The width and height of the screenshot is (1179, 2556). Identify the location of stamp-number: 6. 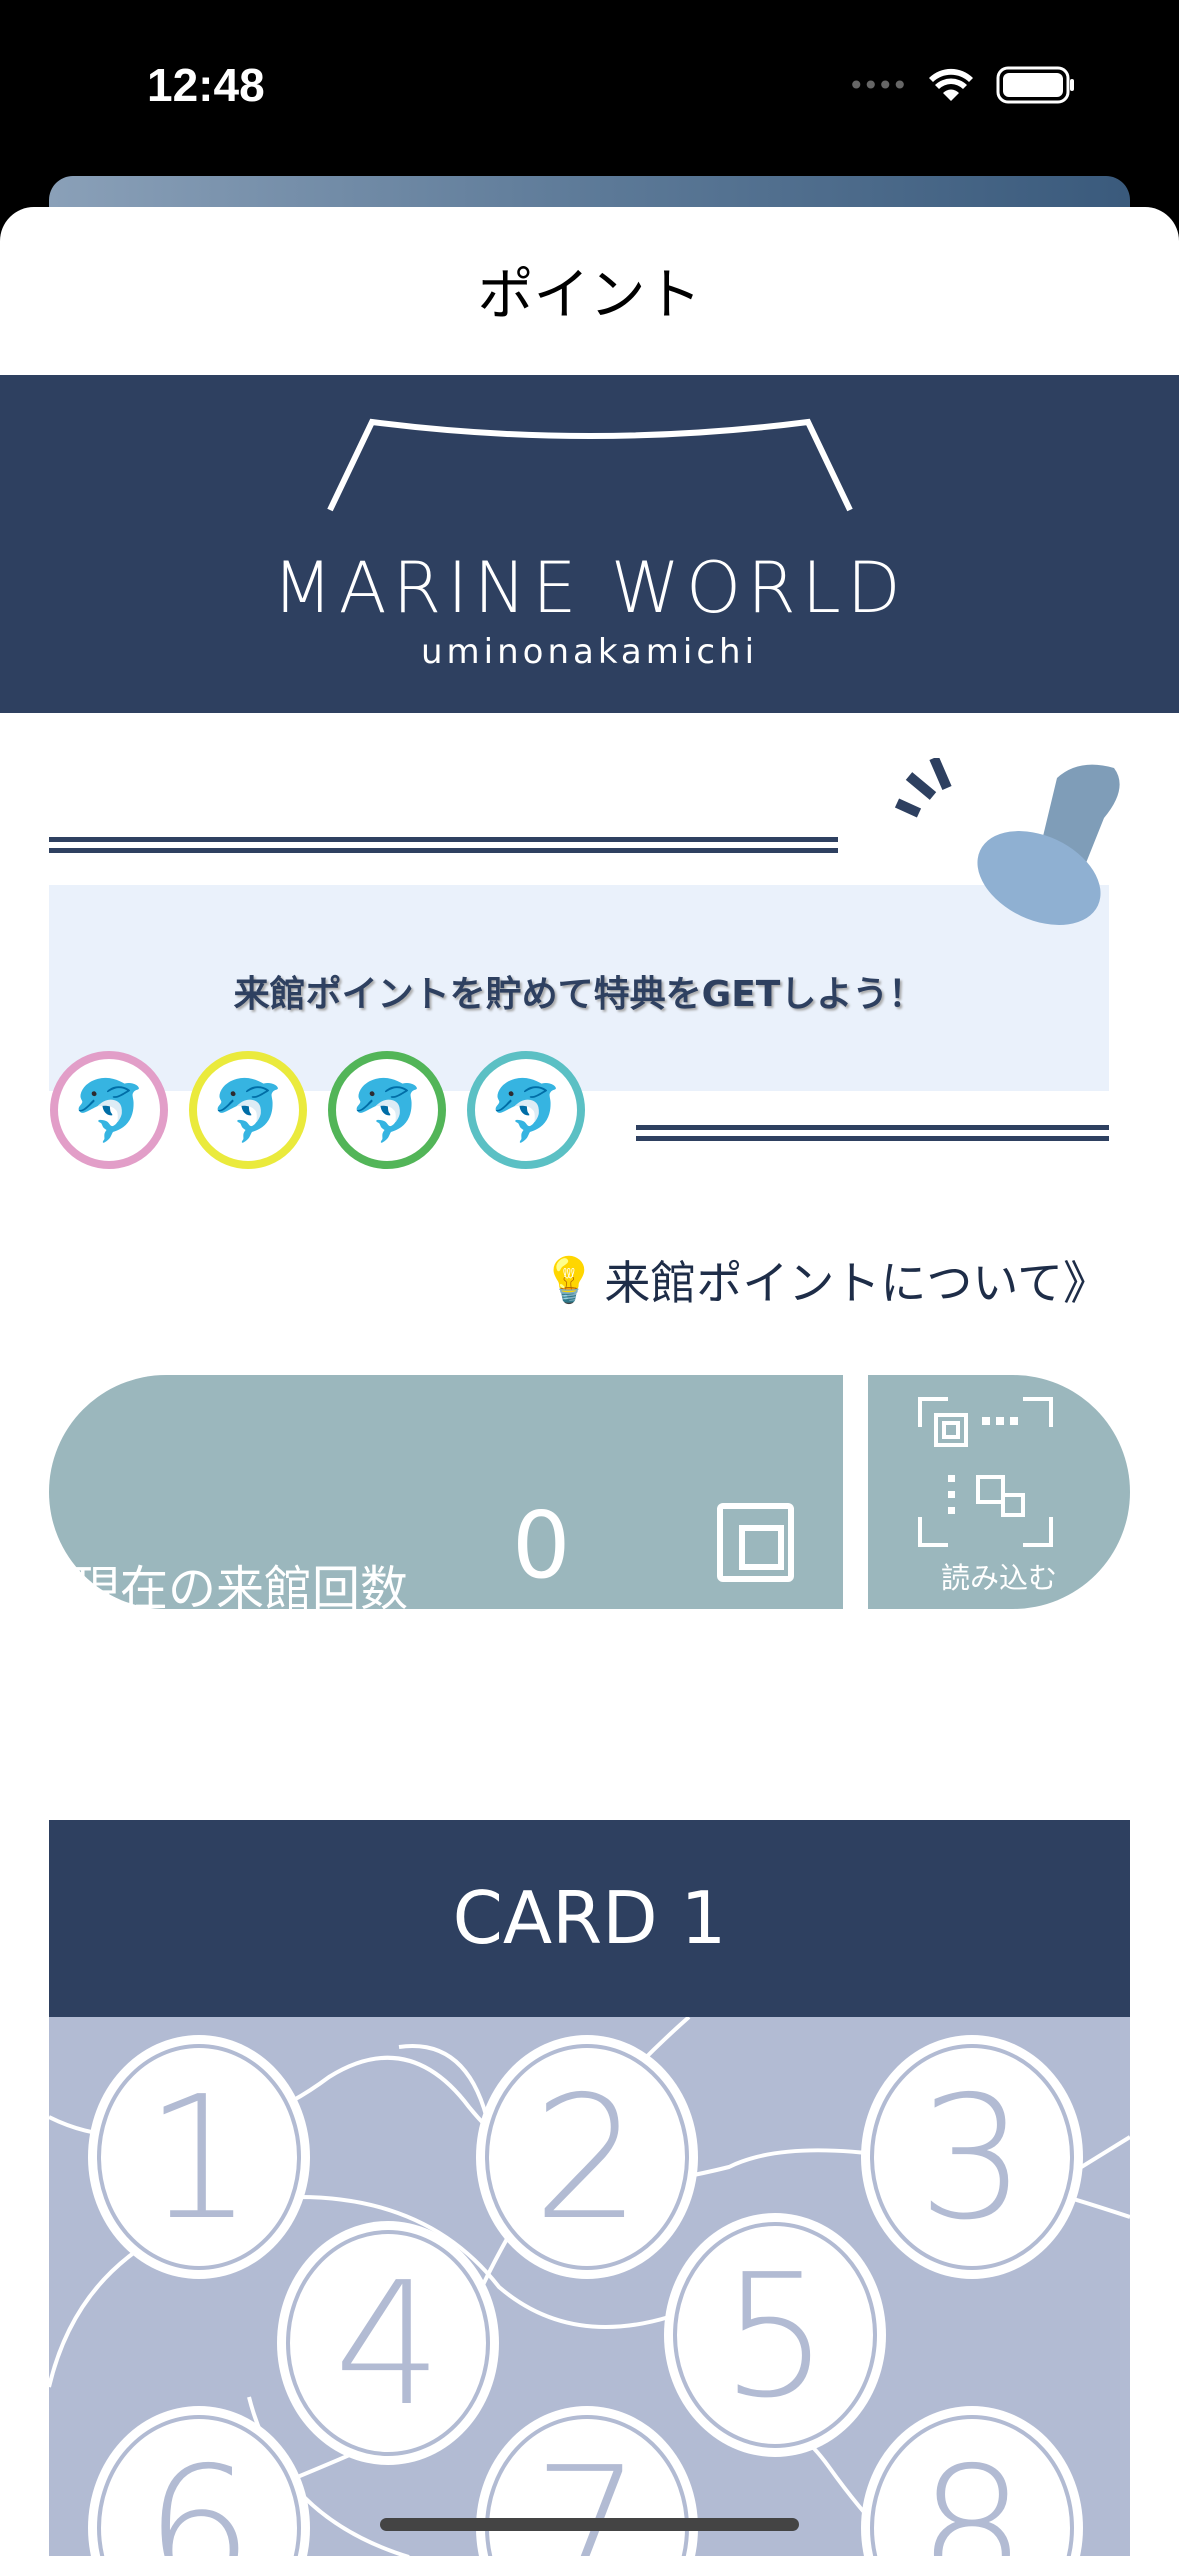
(199, 2493).